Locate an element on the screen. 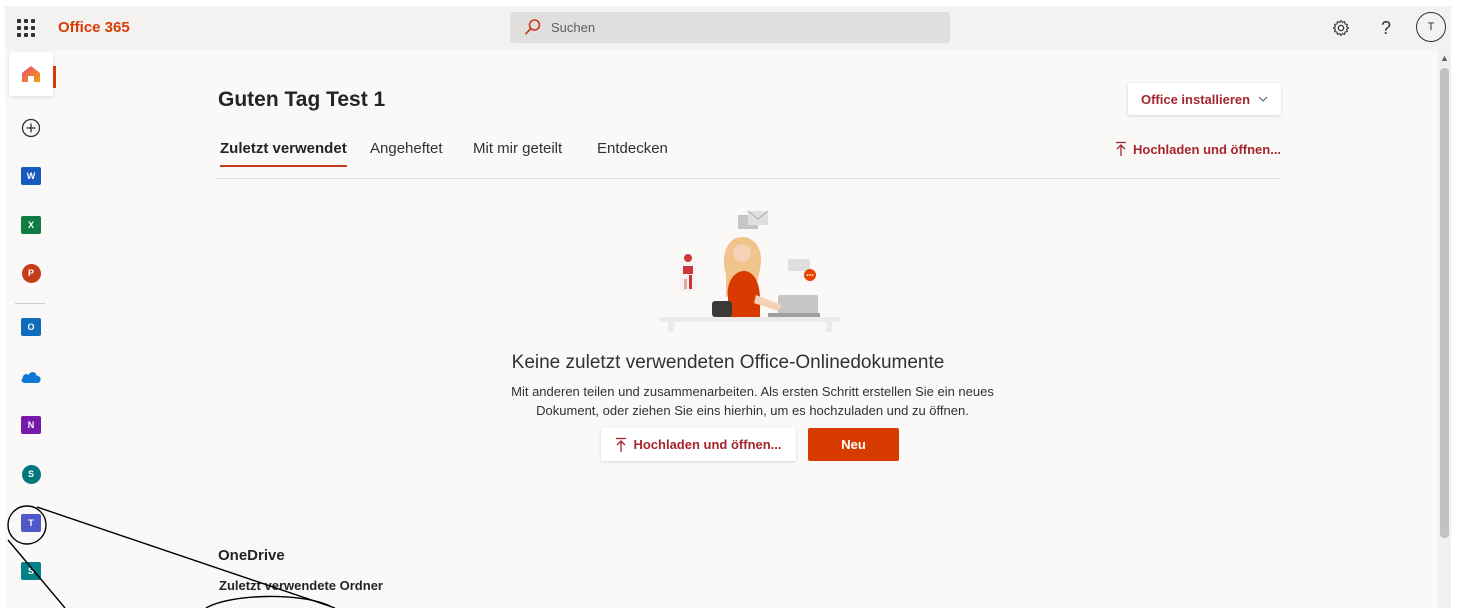 This screenshot has height=608, width=1457. scrollbar: ▲ is located at coordinates (1444, 329).